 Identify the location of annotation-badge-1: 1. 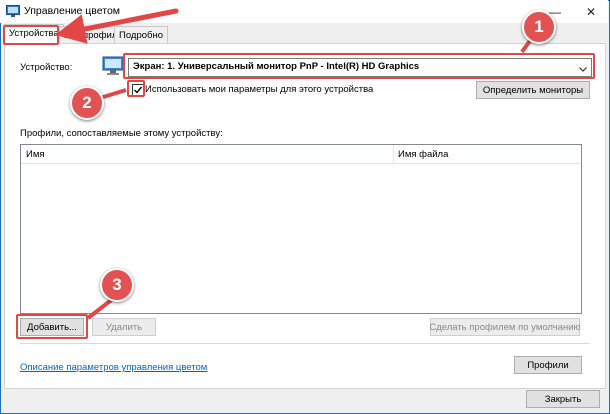
(539, 27).